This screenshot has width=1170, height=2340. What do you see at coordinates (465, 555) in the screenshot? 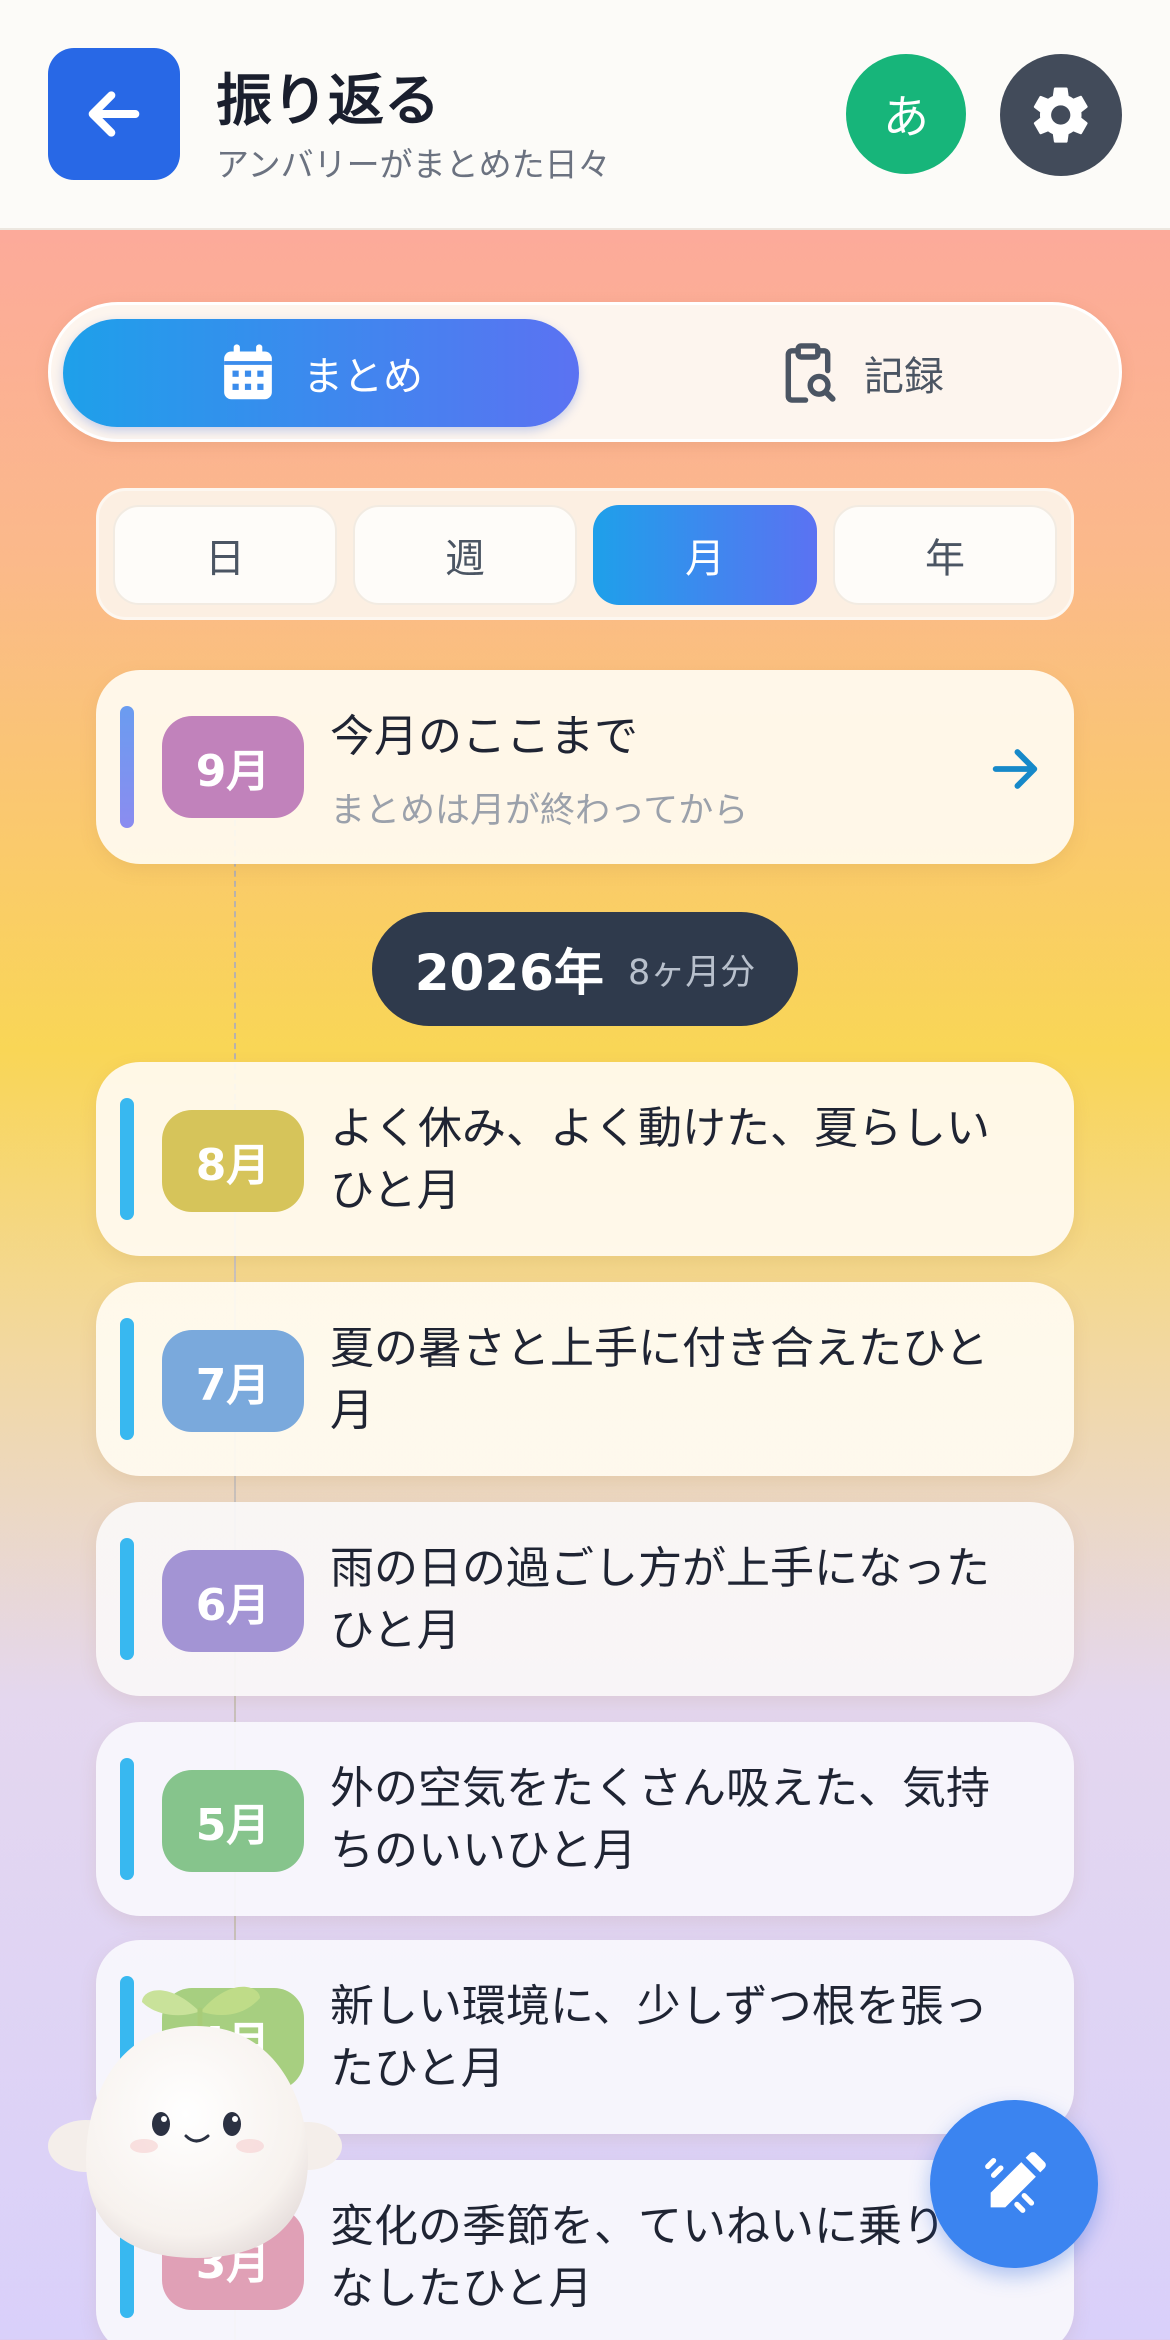
I see `tab-week: 週` at bounding box center [465, 555].